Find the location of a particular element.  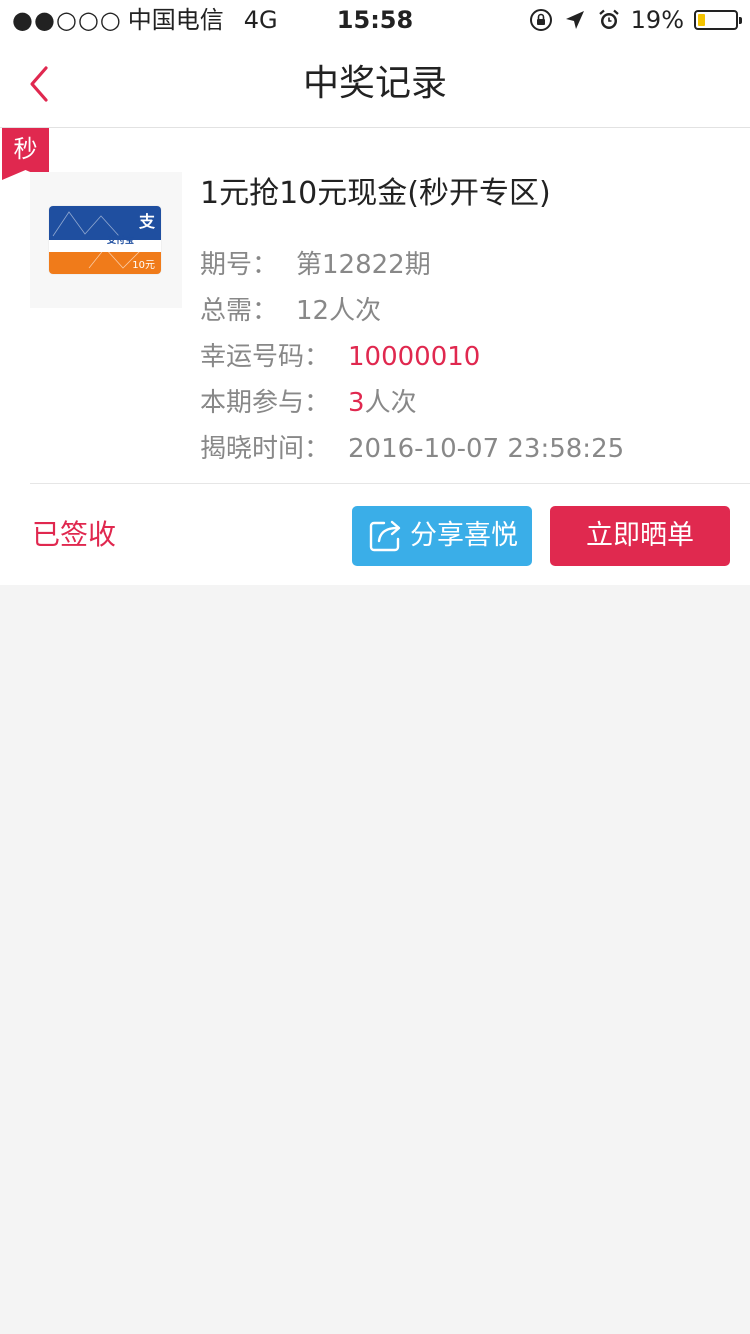

show-order-button: 立即晒单 is located at coordinates (640, 536).